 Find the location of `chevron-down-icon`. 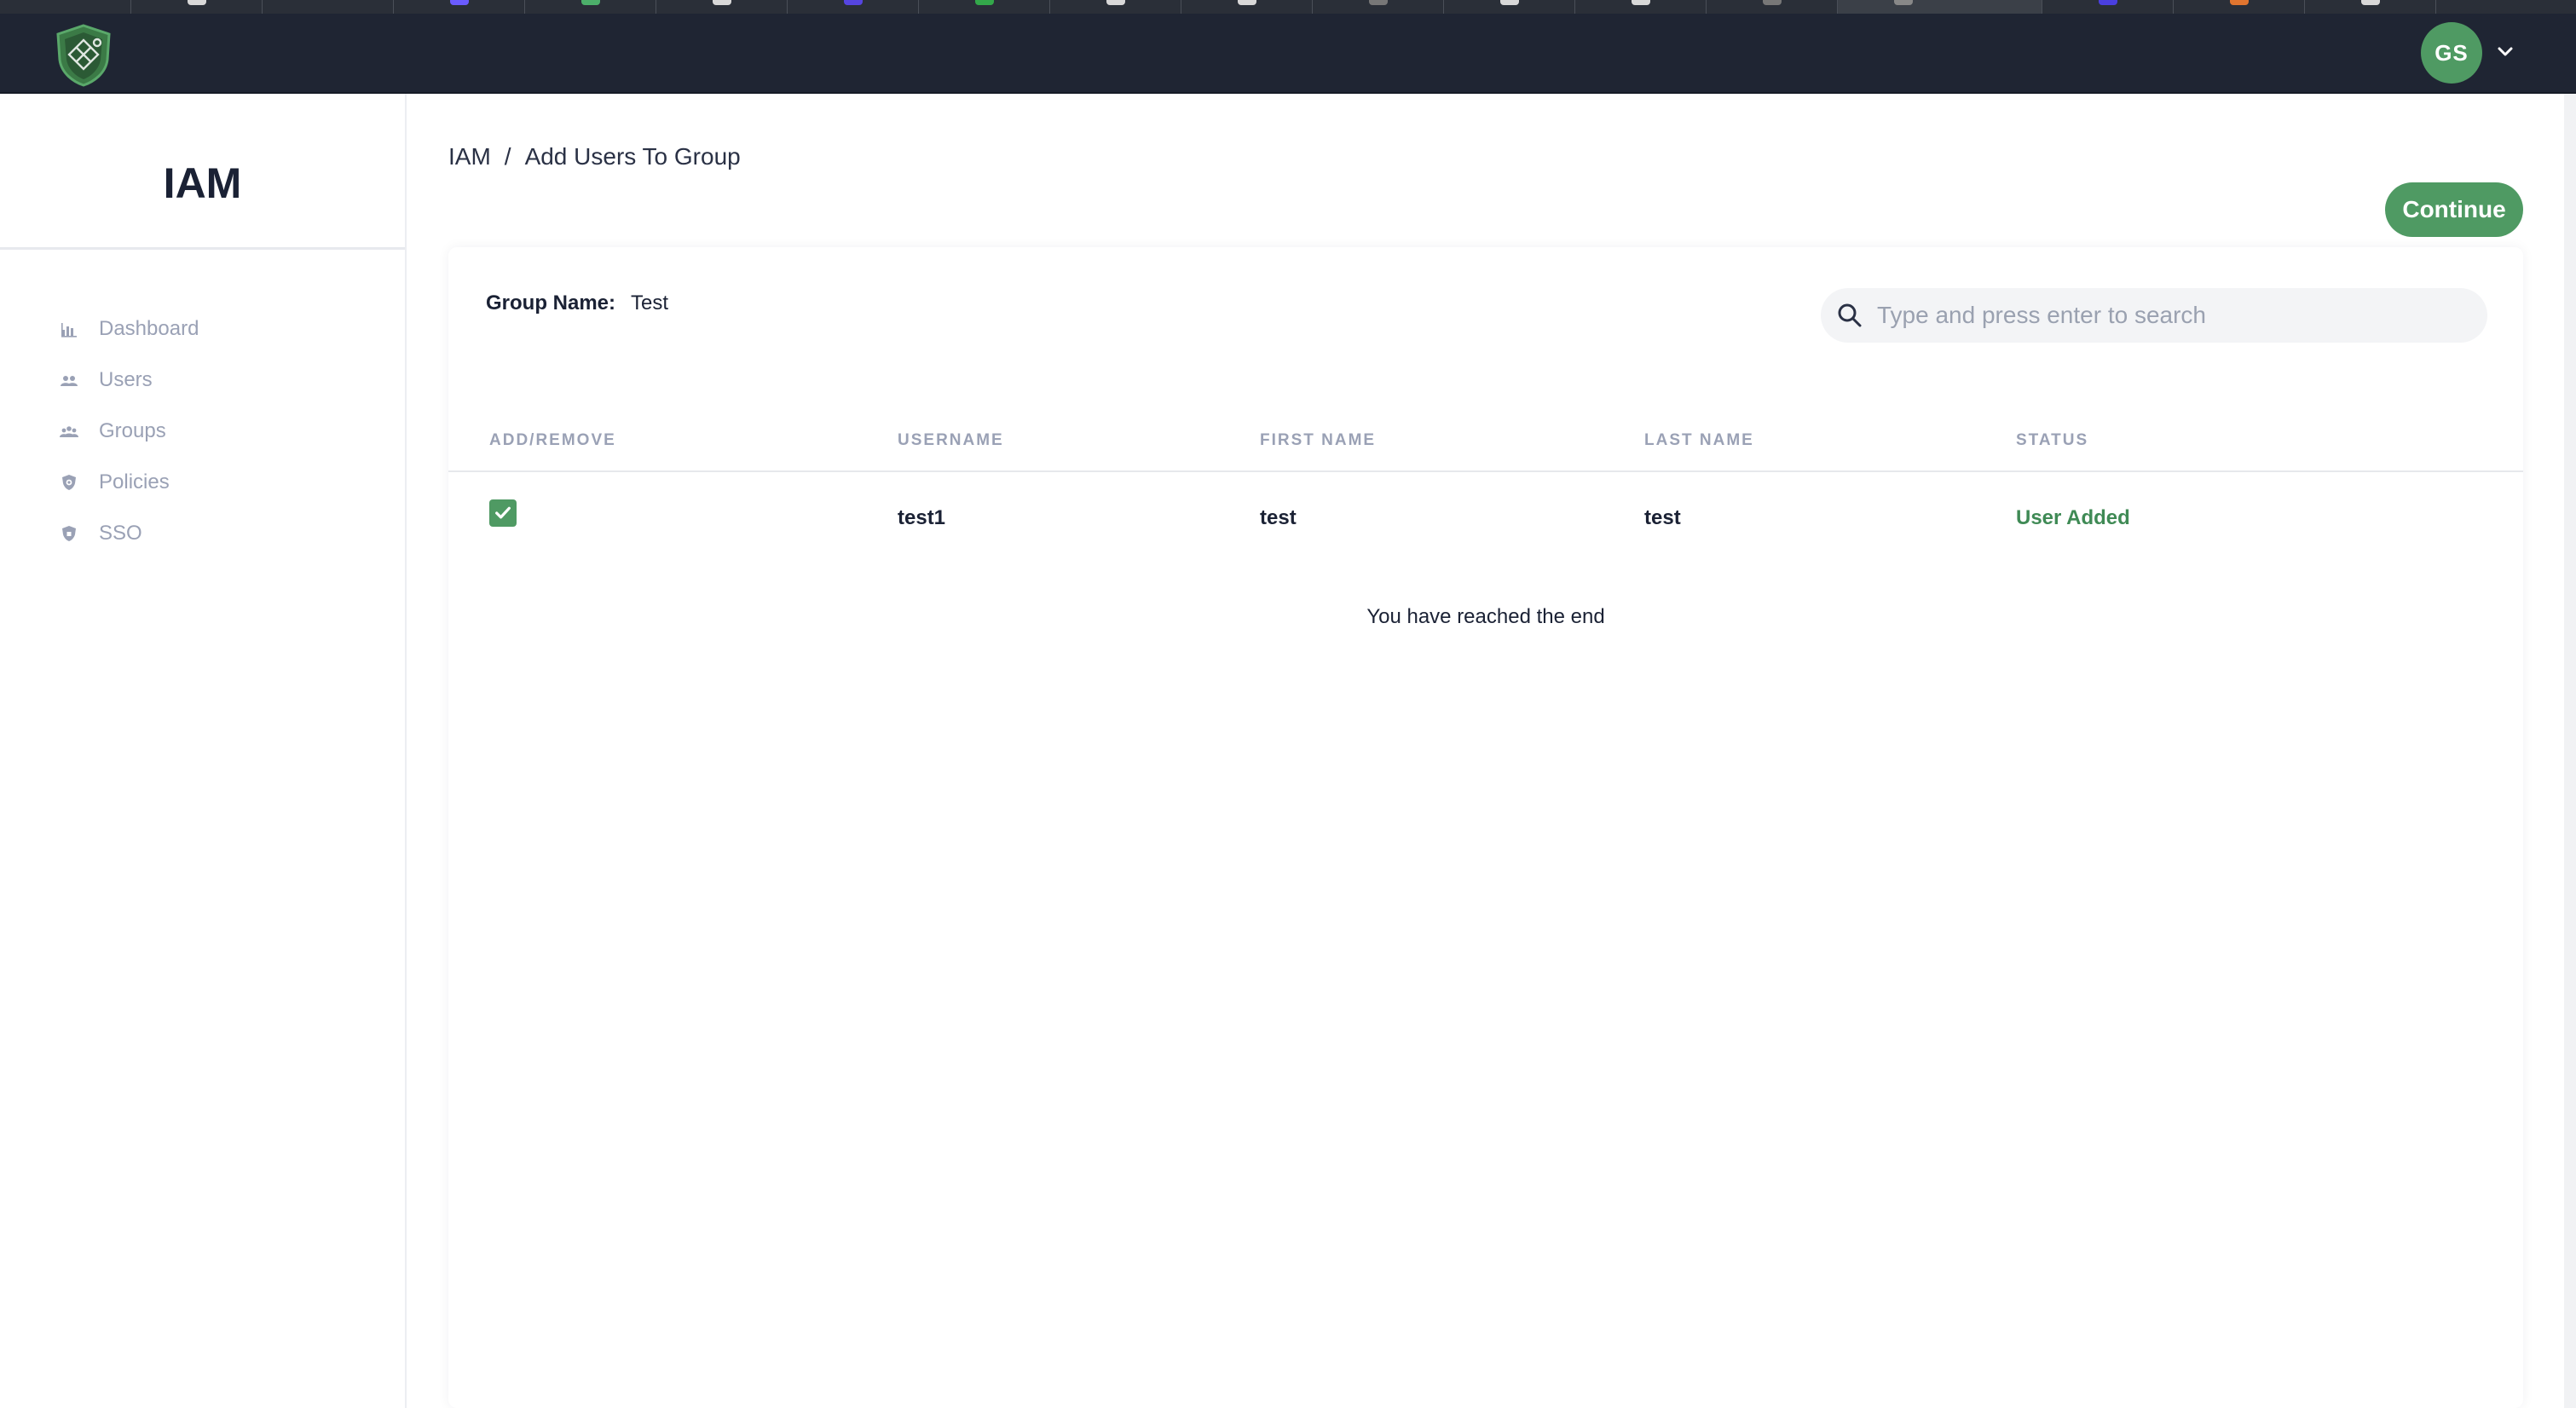

chevron-down-icon is located at coordinates (2505, 52).